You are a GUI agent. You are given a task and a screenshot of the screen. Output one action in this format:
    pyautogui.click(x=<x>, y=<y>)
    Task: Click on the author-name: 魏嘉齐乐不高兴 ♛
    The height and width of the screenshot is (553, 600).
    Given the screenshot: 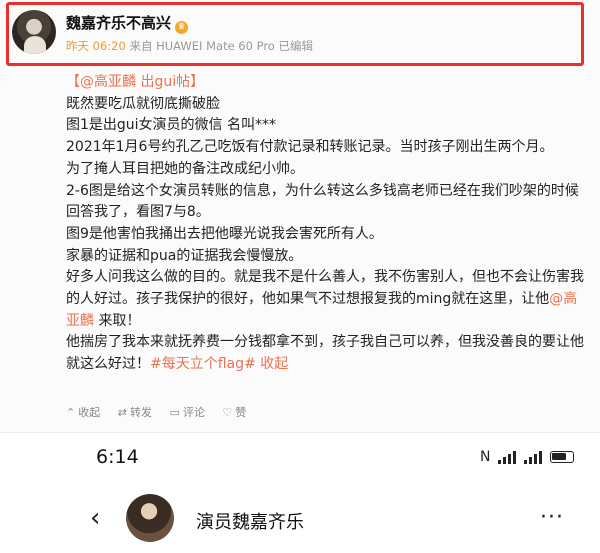 What is the action you would take?
    pyautogui.click(x=127, y=23)
    